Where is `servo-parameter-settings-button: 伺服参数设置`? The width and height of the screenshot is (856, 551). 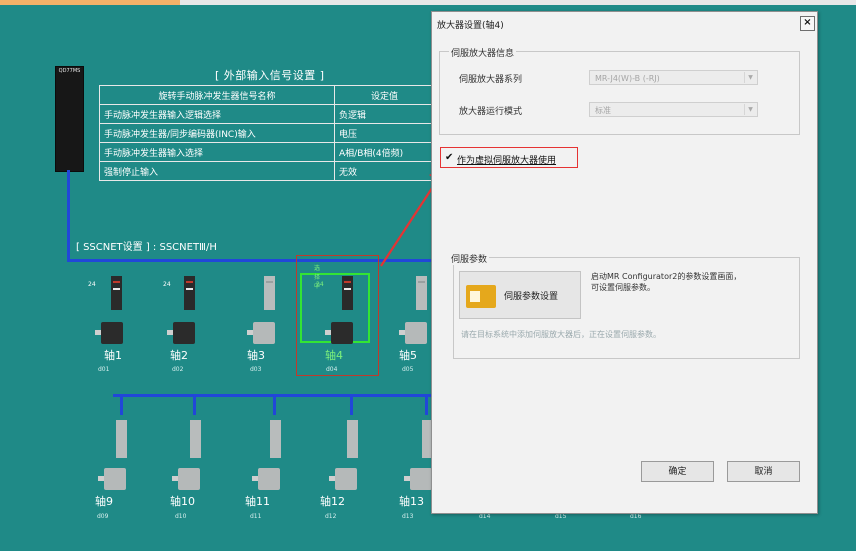
servo-parameter-settings-button: 伺服参数设置 is located at coordinates (520, 295).